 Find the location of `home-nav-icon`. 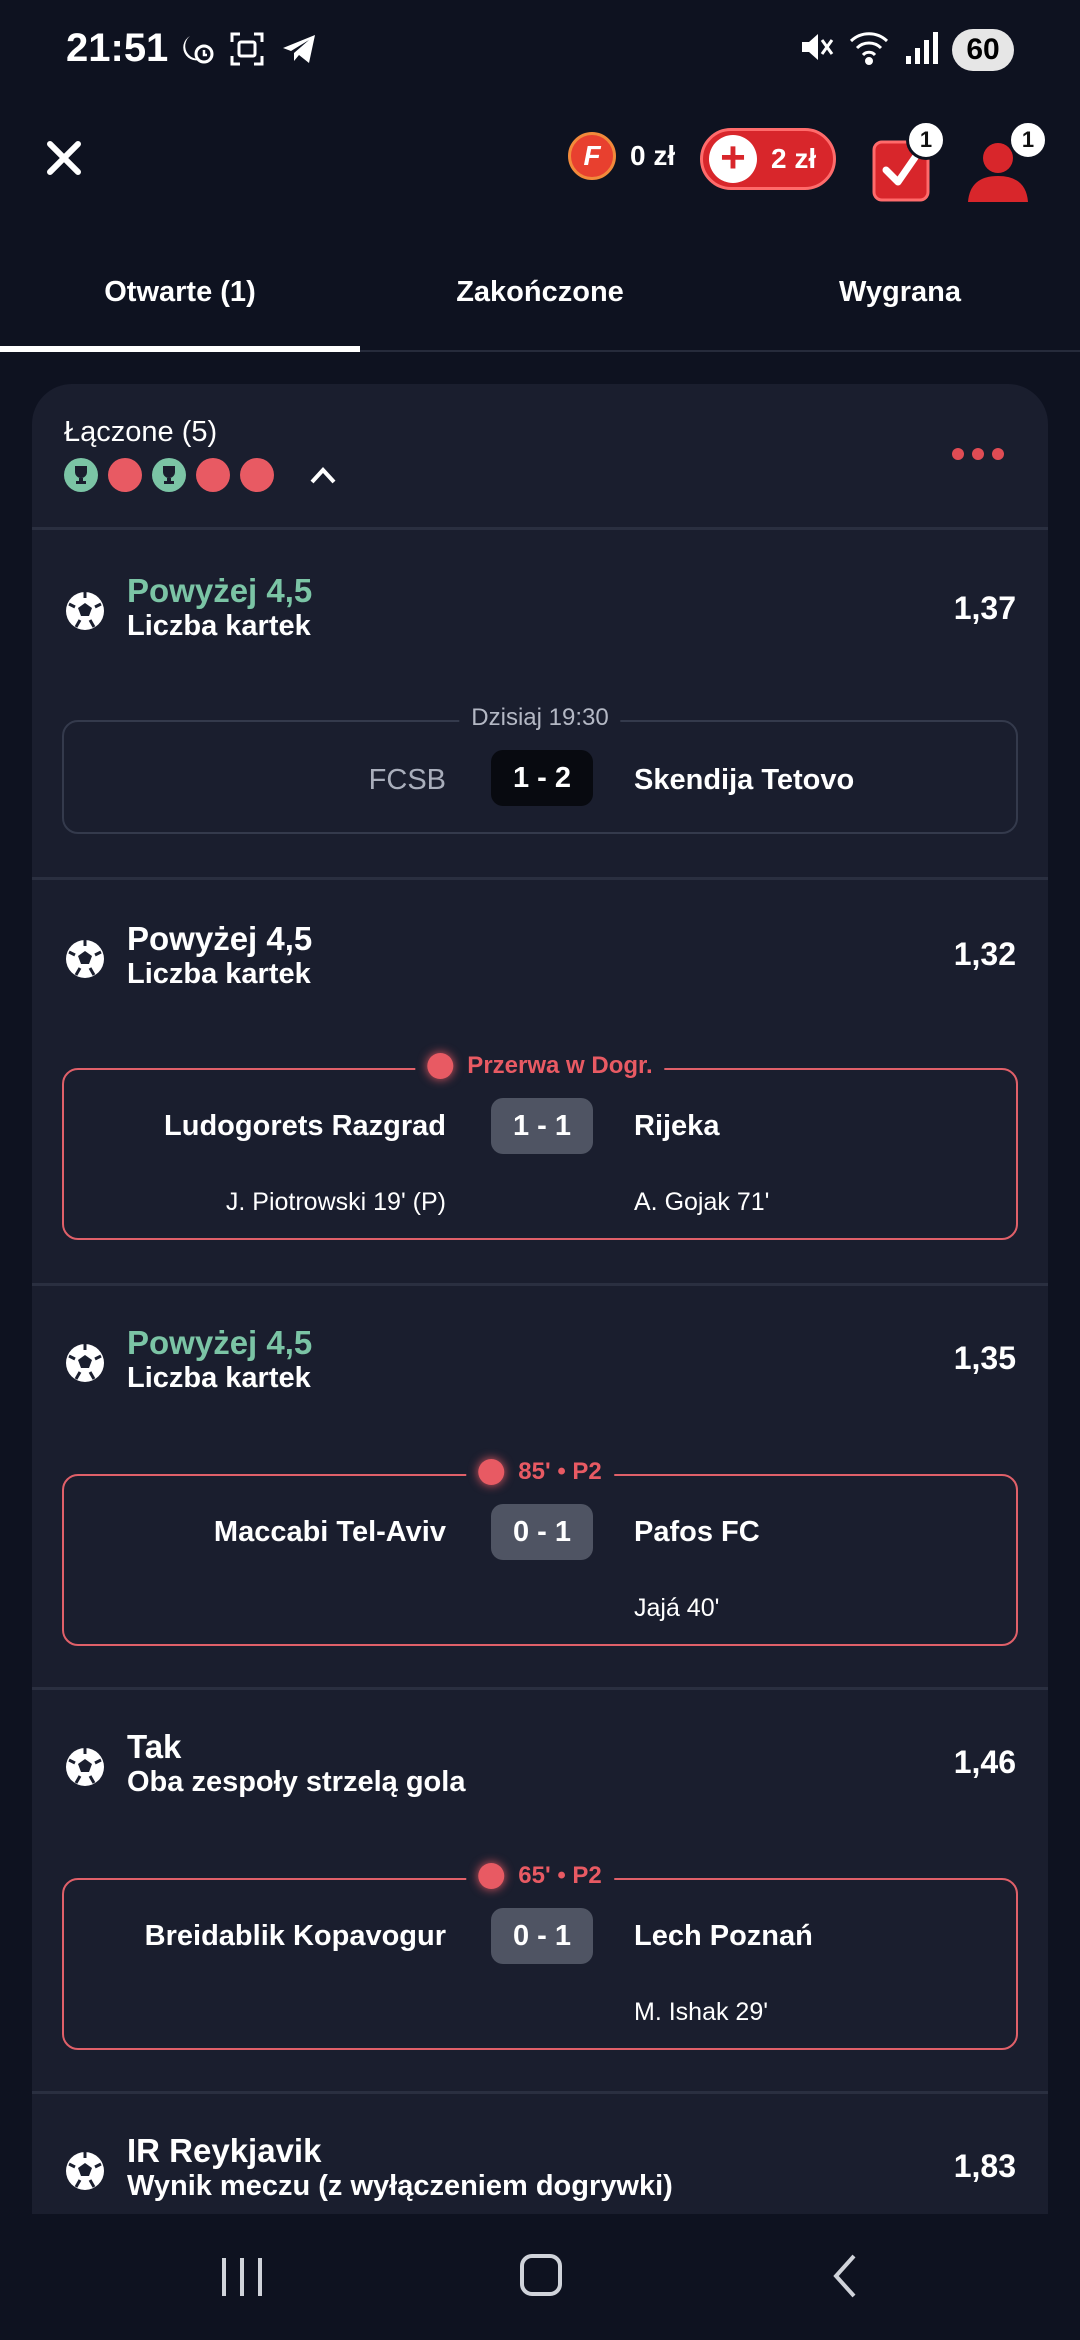

home-nav-icon is located at coordinates (541, 2275).